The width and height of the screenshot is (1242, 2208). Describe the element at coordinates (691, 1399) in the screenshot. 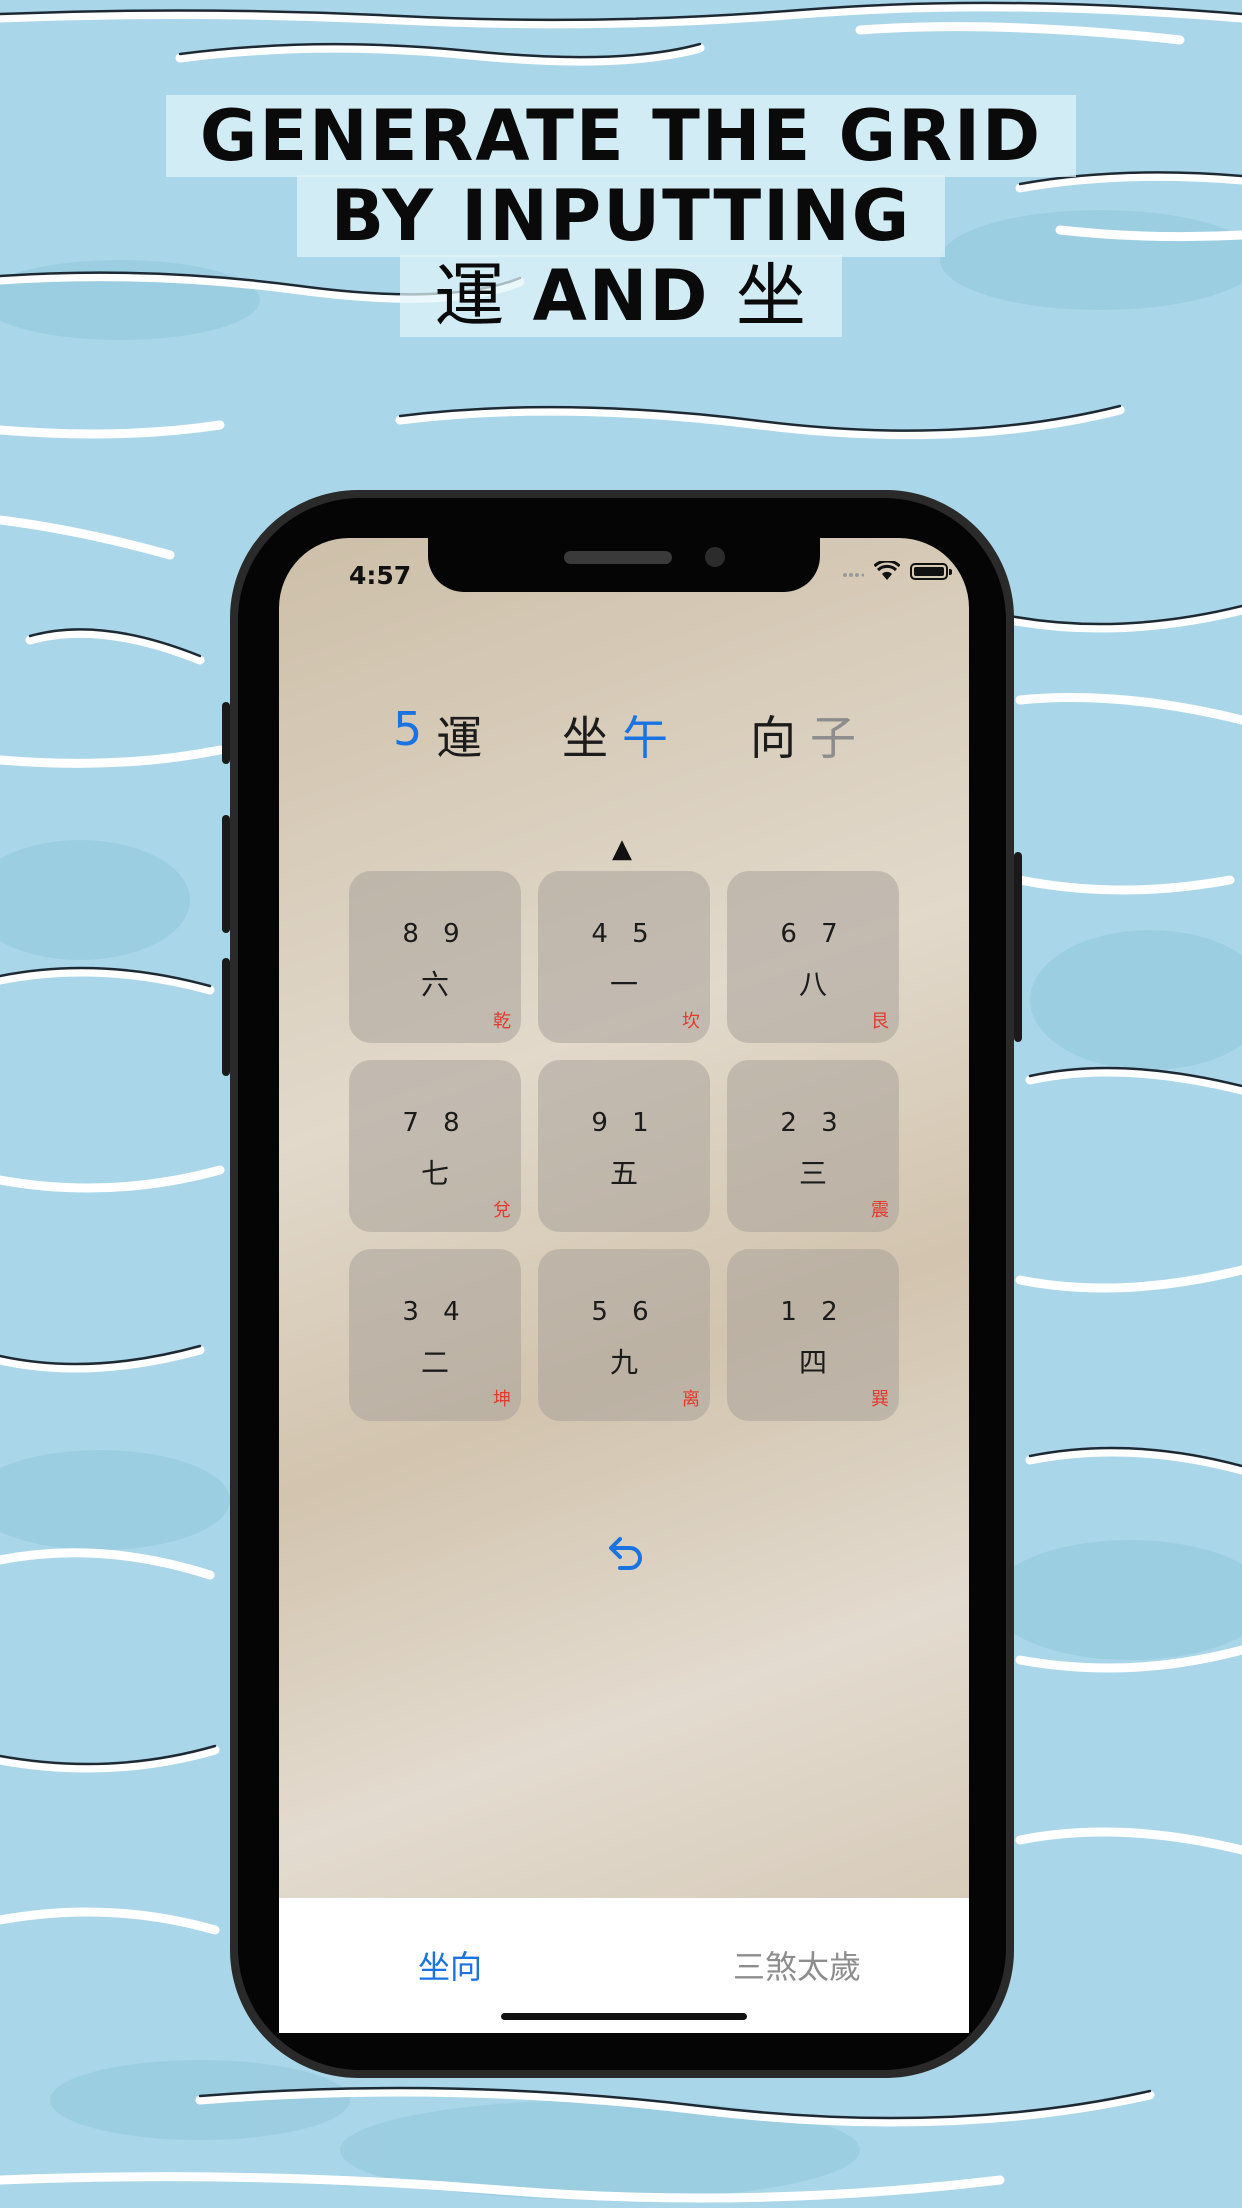

I see `cell-trigram: 离` at that location.